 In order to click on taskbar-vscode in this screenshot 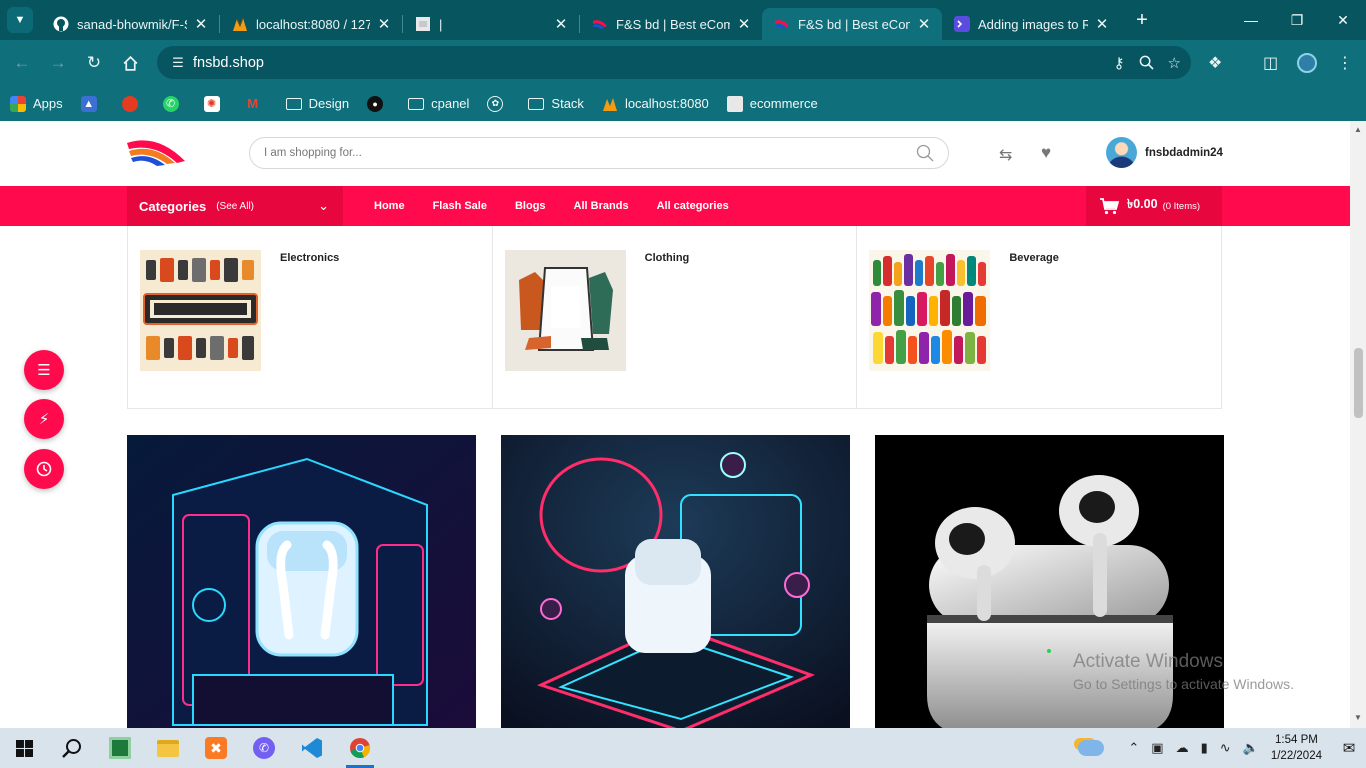, I will do `click(312, 748)`.